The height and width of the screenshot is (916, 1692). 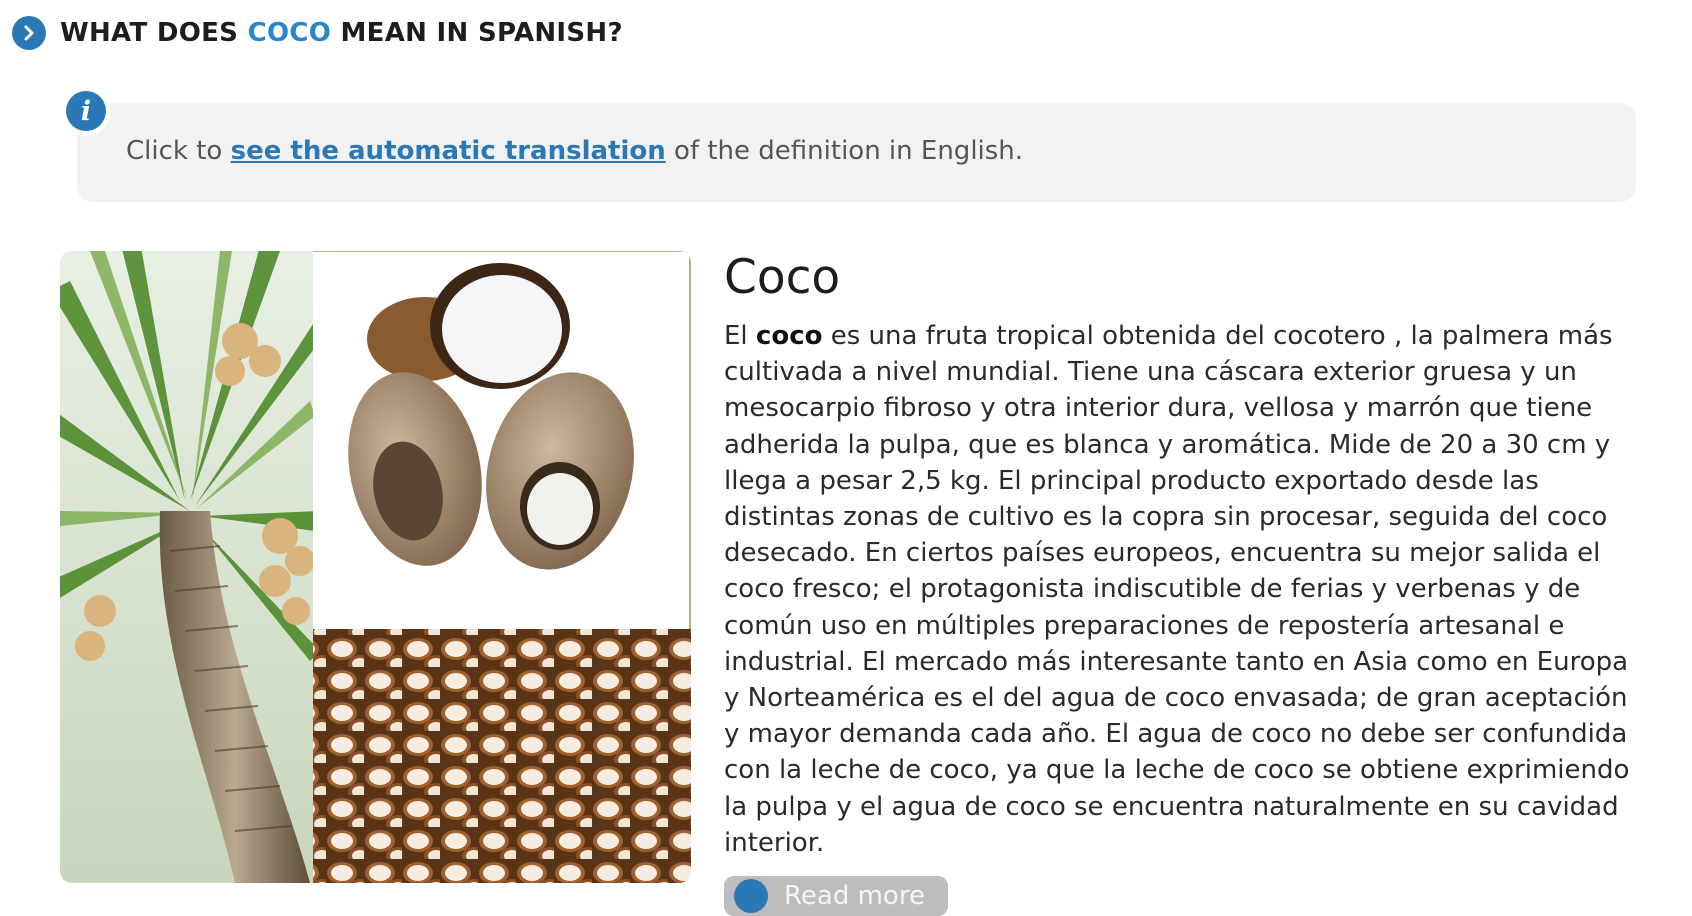 What do you see at coordinates (448, 151) in the screenshot?
I see `automatic-translation-link: see the automatic translation` at bounding box center [448, 151].